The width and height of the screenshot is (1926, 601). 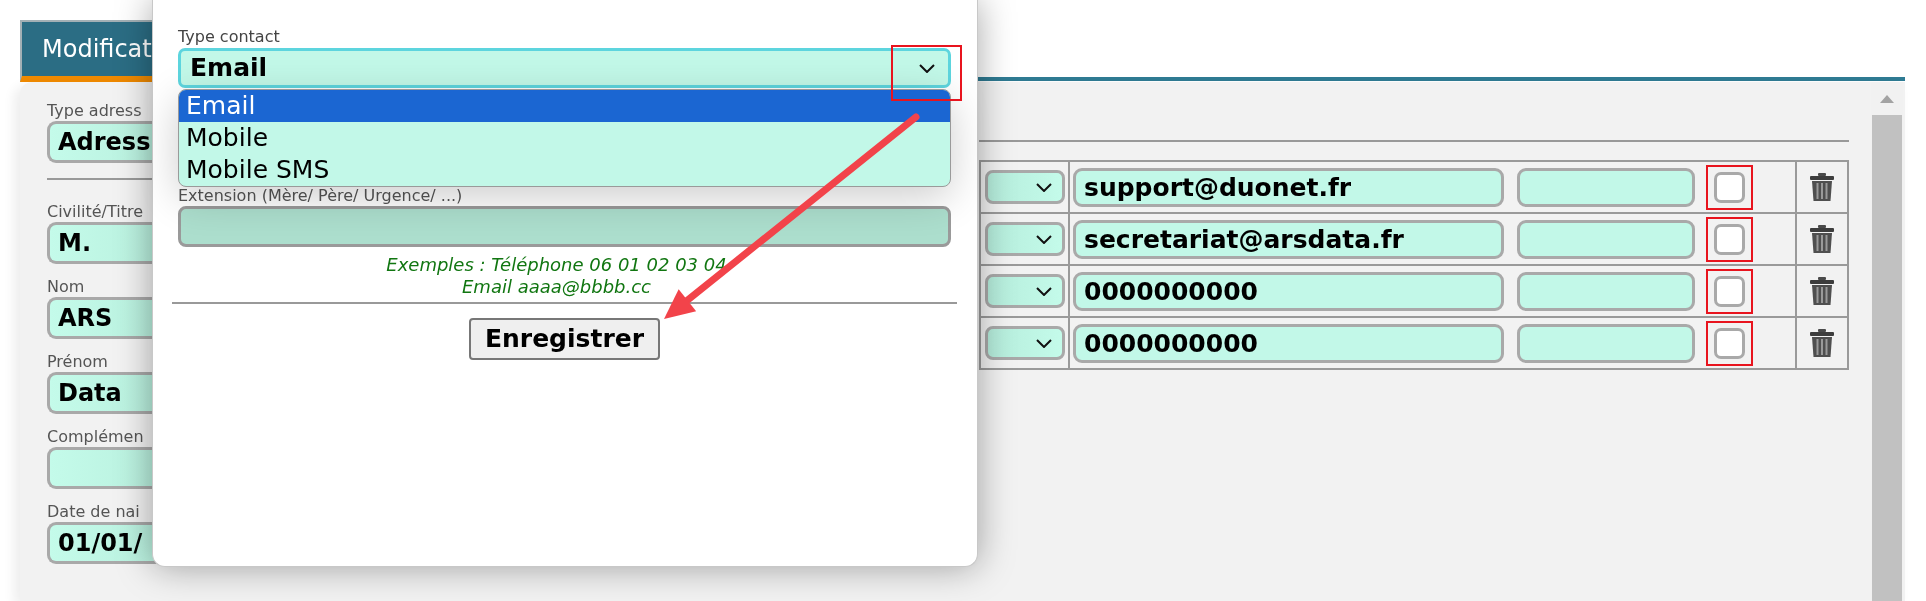 What do you see at coordinates (95, 211) in the screenshot?
I see `field-label: Civilité/Titre` at bounding box center [95, 211].